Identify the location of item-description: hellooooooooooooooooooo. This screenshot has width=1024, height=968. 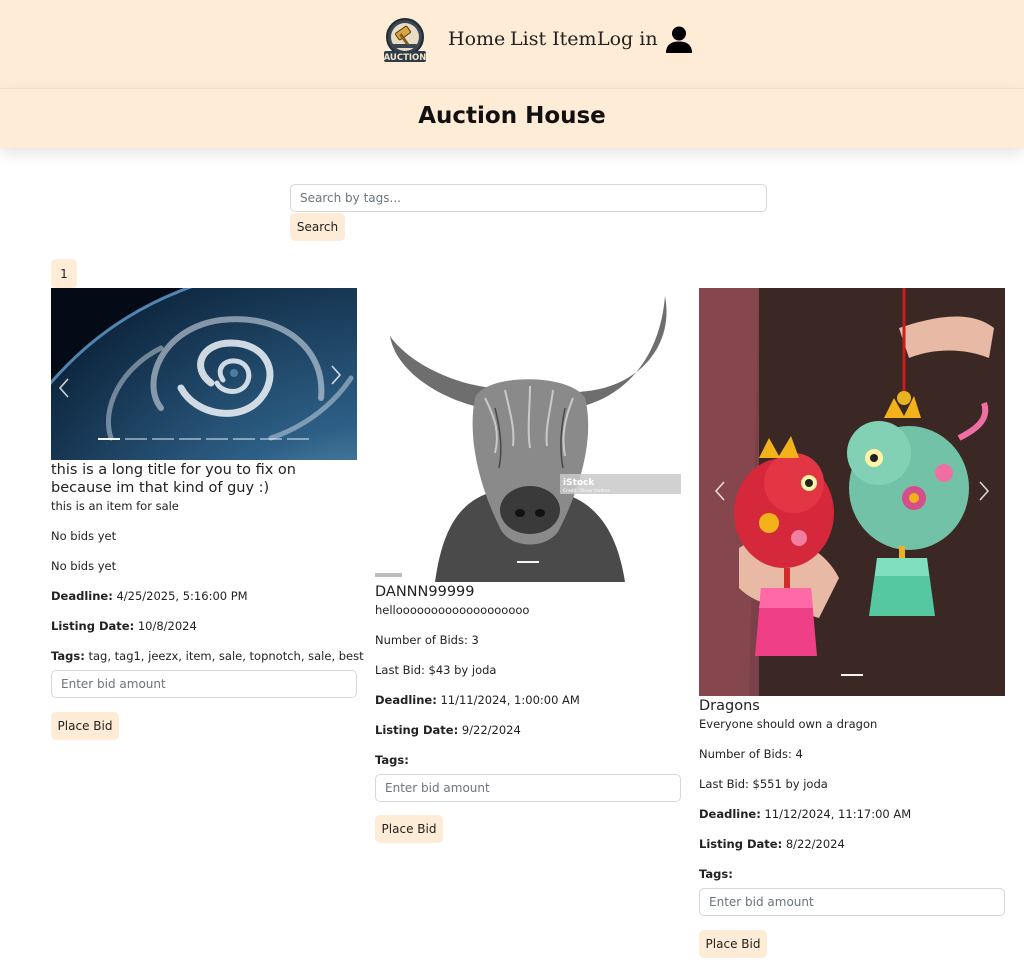
(452, 610).